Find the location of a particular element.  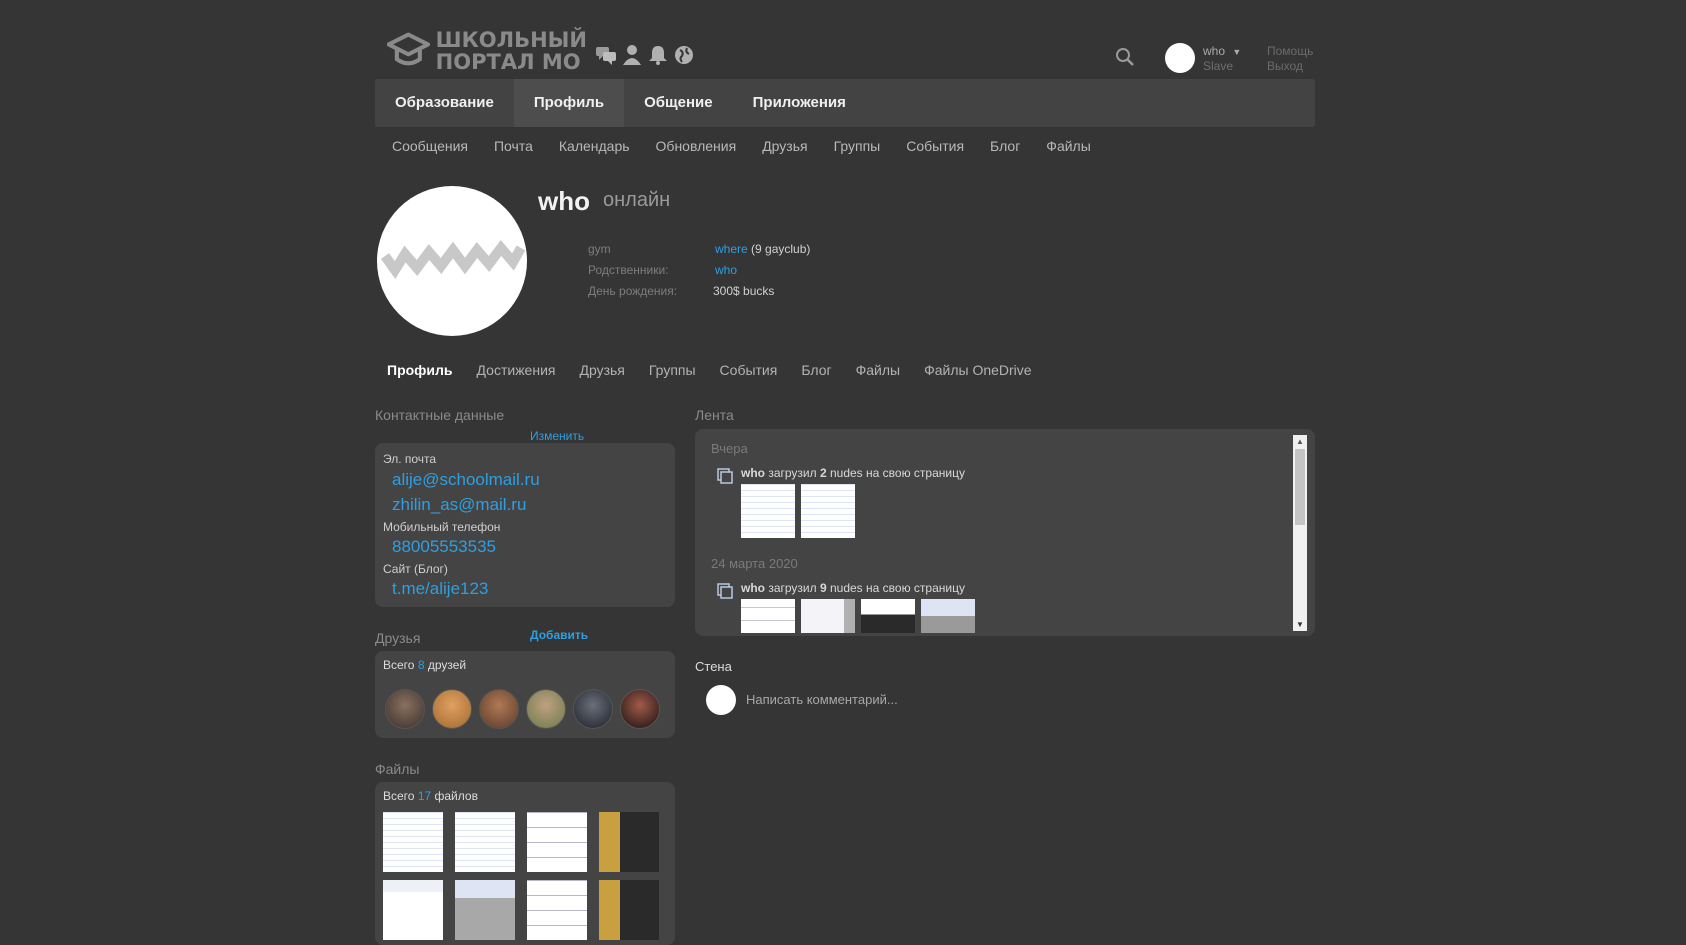

scroll-up-icon: ▲ is located at coordinates (1300, 441).